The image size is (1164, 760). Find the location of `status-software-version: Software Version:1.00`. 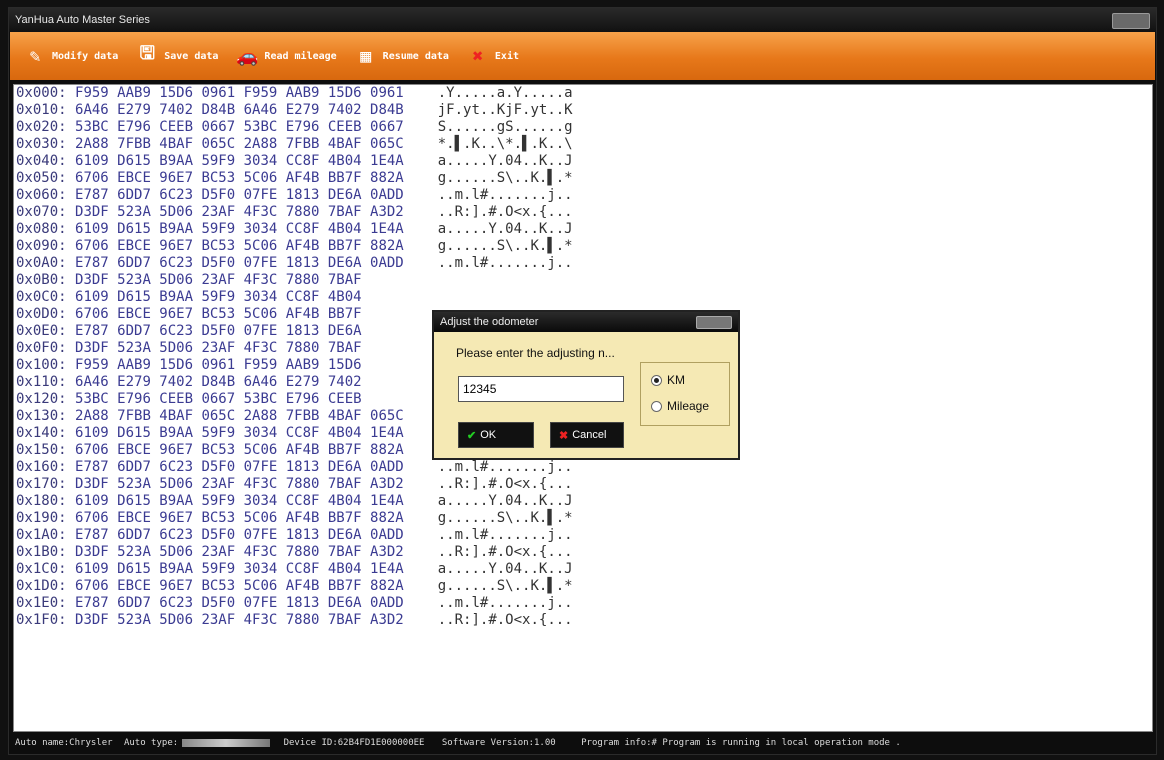

status-software-version: Software Version:1.00 is located at coordinates (498, 743).